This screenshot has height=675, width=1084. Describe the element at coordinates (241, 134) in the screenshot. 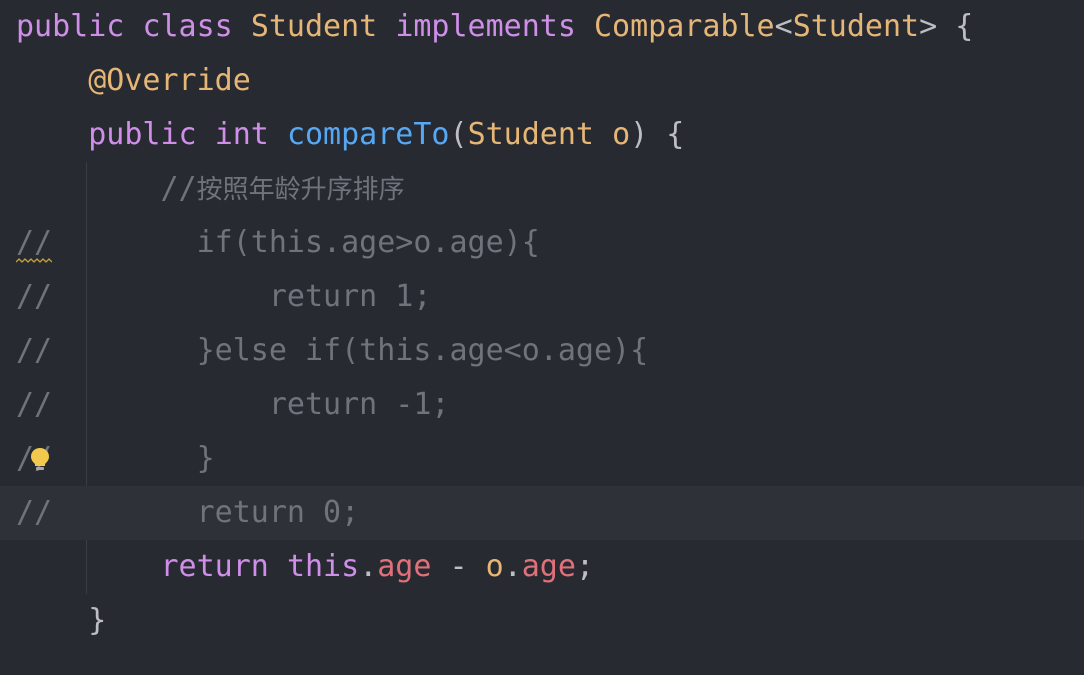

I see `code-token: int` at that location.